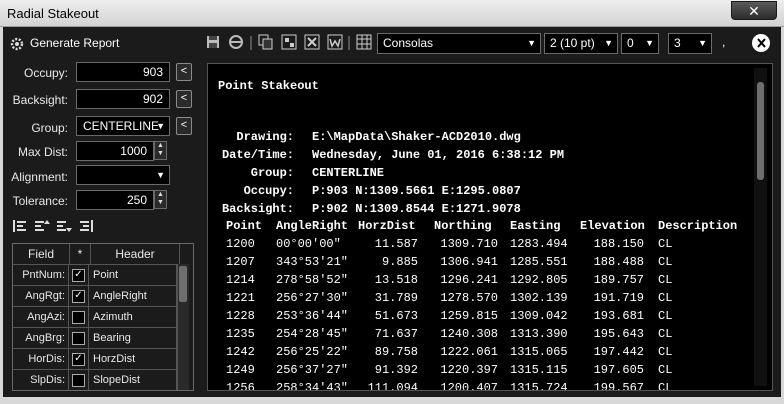 This screenshot has width=784, height=404. What do you see at coordinates (266, 43) in the screenshot?
I see `copy-icon` at bounding box center [266, 43].